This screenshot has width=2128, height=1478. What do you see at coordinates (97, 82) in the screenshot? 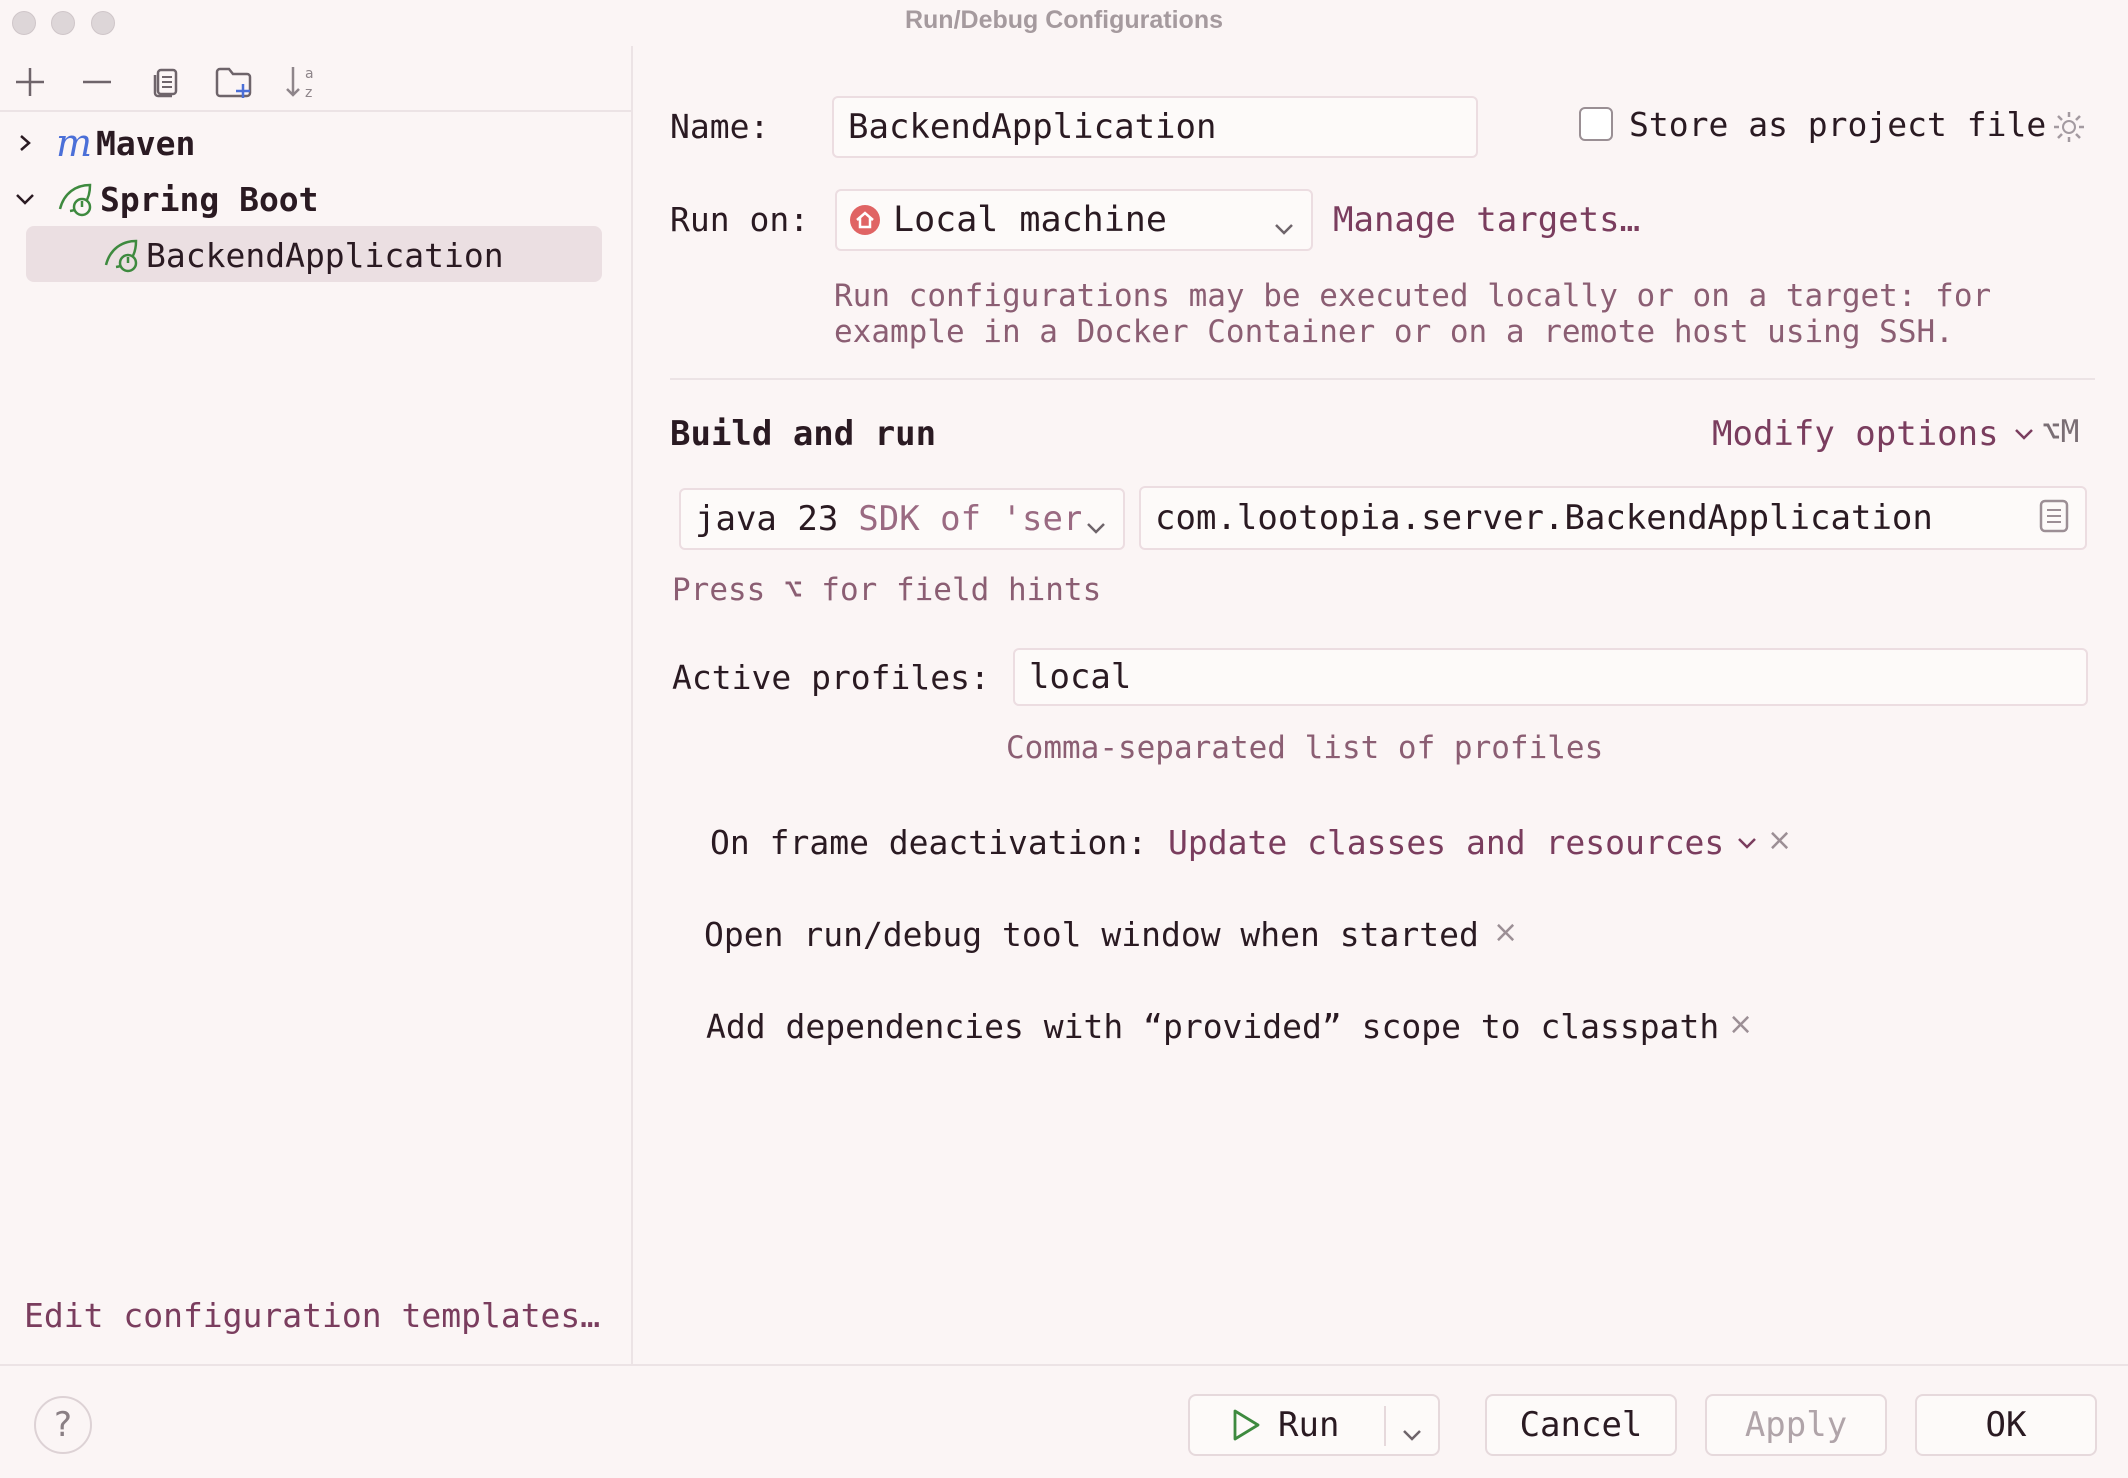
I see `remove-icon` at bounding box center [97, 82].